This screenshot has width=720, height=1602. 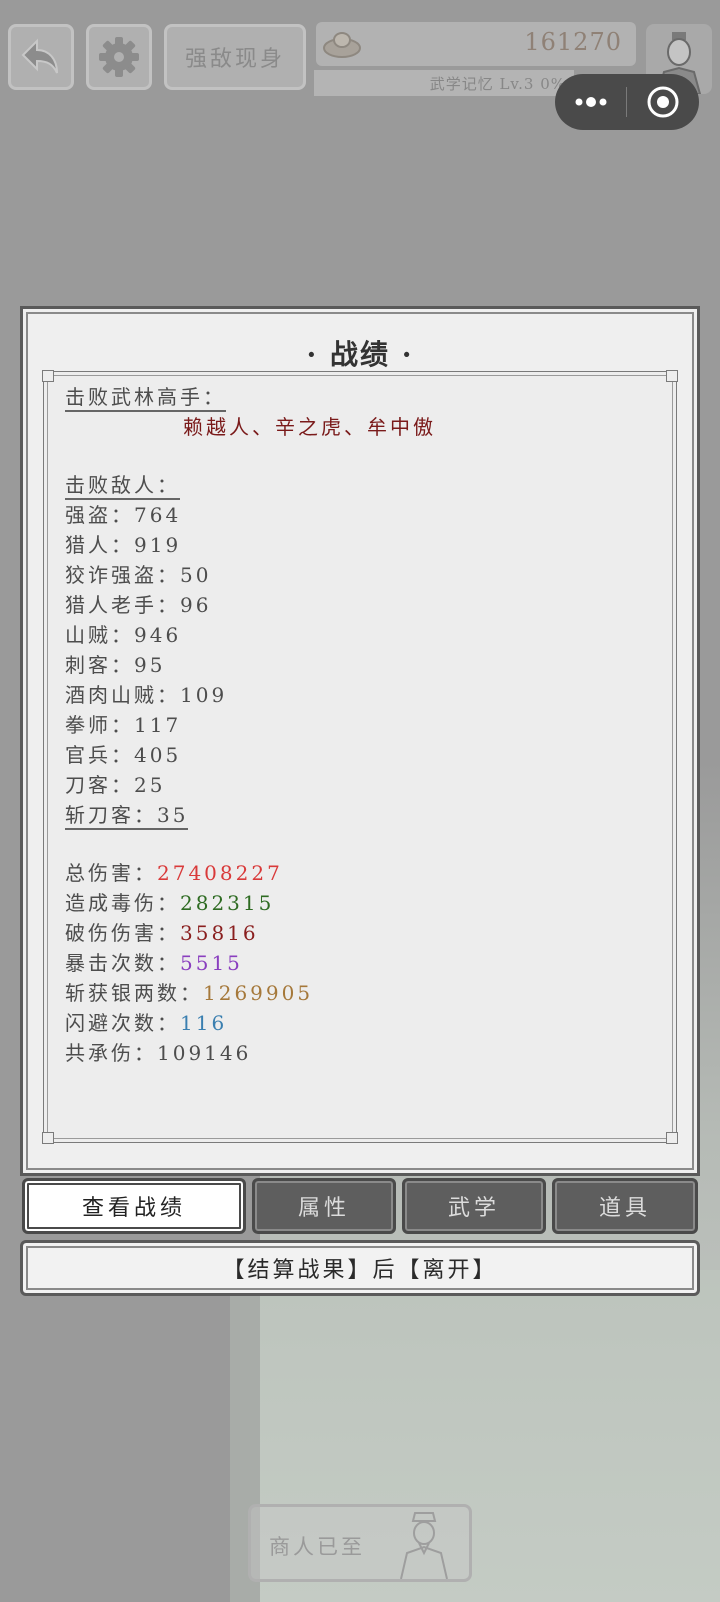 What do you see at coordinates (99, 815) in the screenshot?
I see `enemy-label: 斩刀客` at bounding box center [99, 815].